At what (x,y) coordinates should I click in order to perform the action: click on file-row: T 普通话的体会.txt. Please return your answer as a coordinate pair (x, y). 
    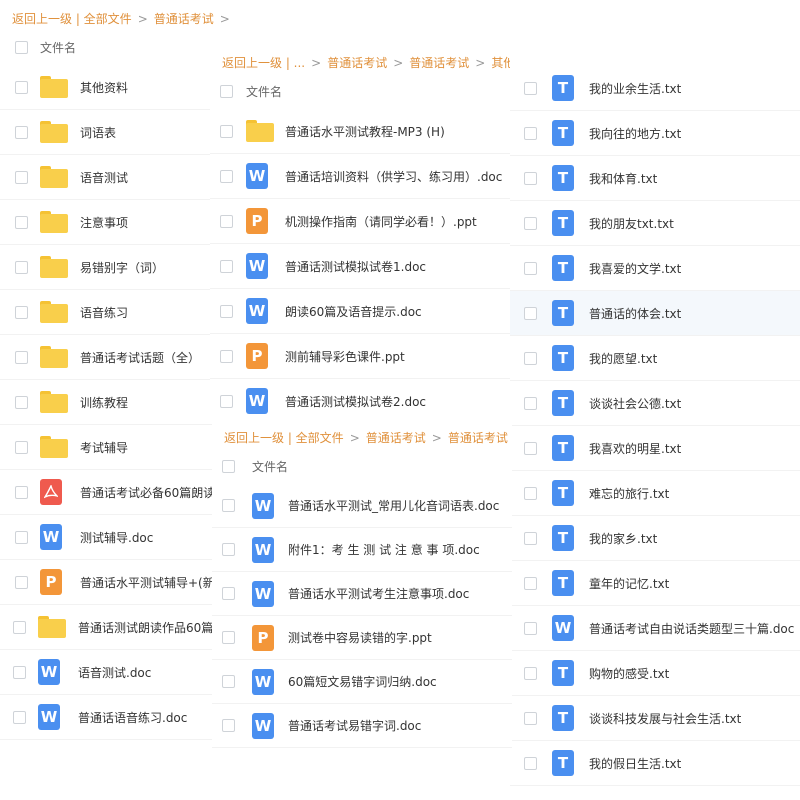
    Looking at the image, I should click on (655, 313).